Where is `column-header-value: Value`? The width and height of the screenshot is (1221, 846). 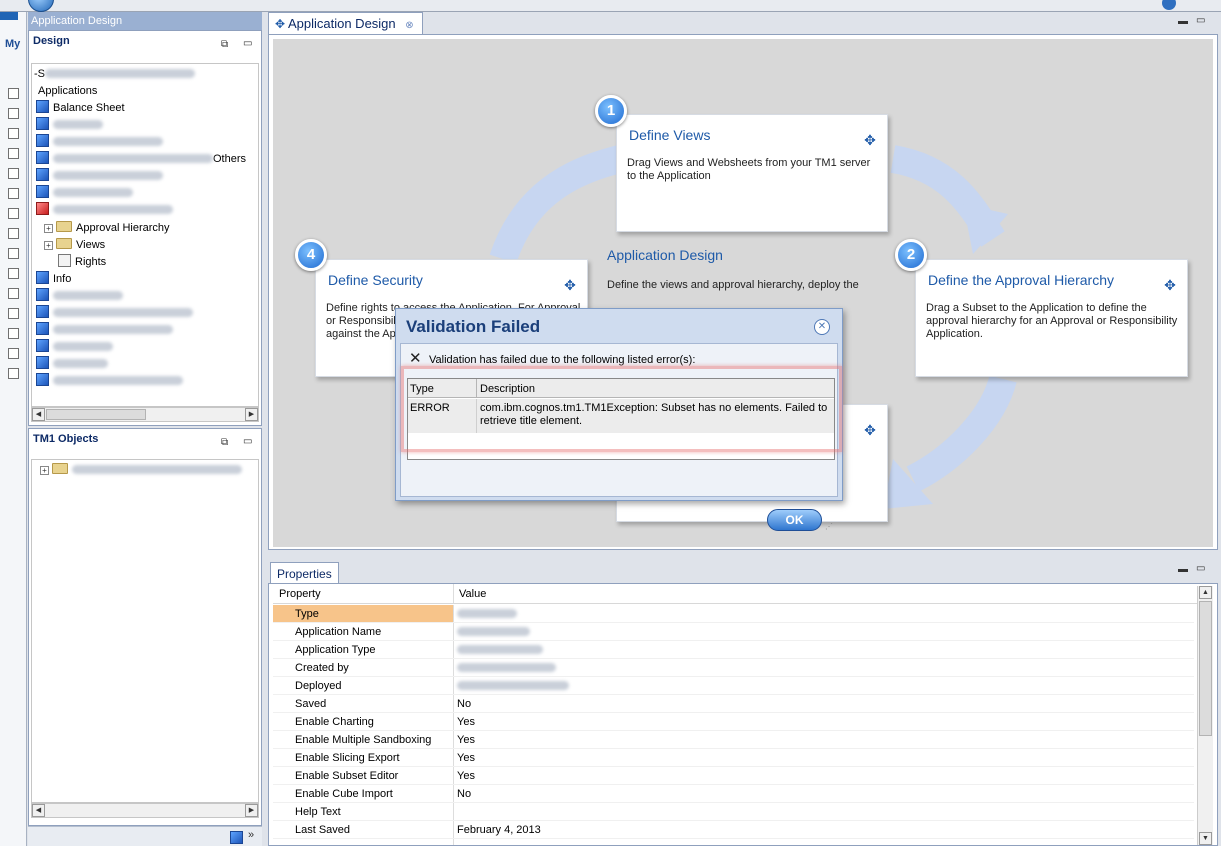
column-header-value: Value is located at coordinates (472, 594).